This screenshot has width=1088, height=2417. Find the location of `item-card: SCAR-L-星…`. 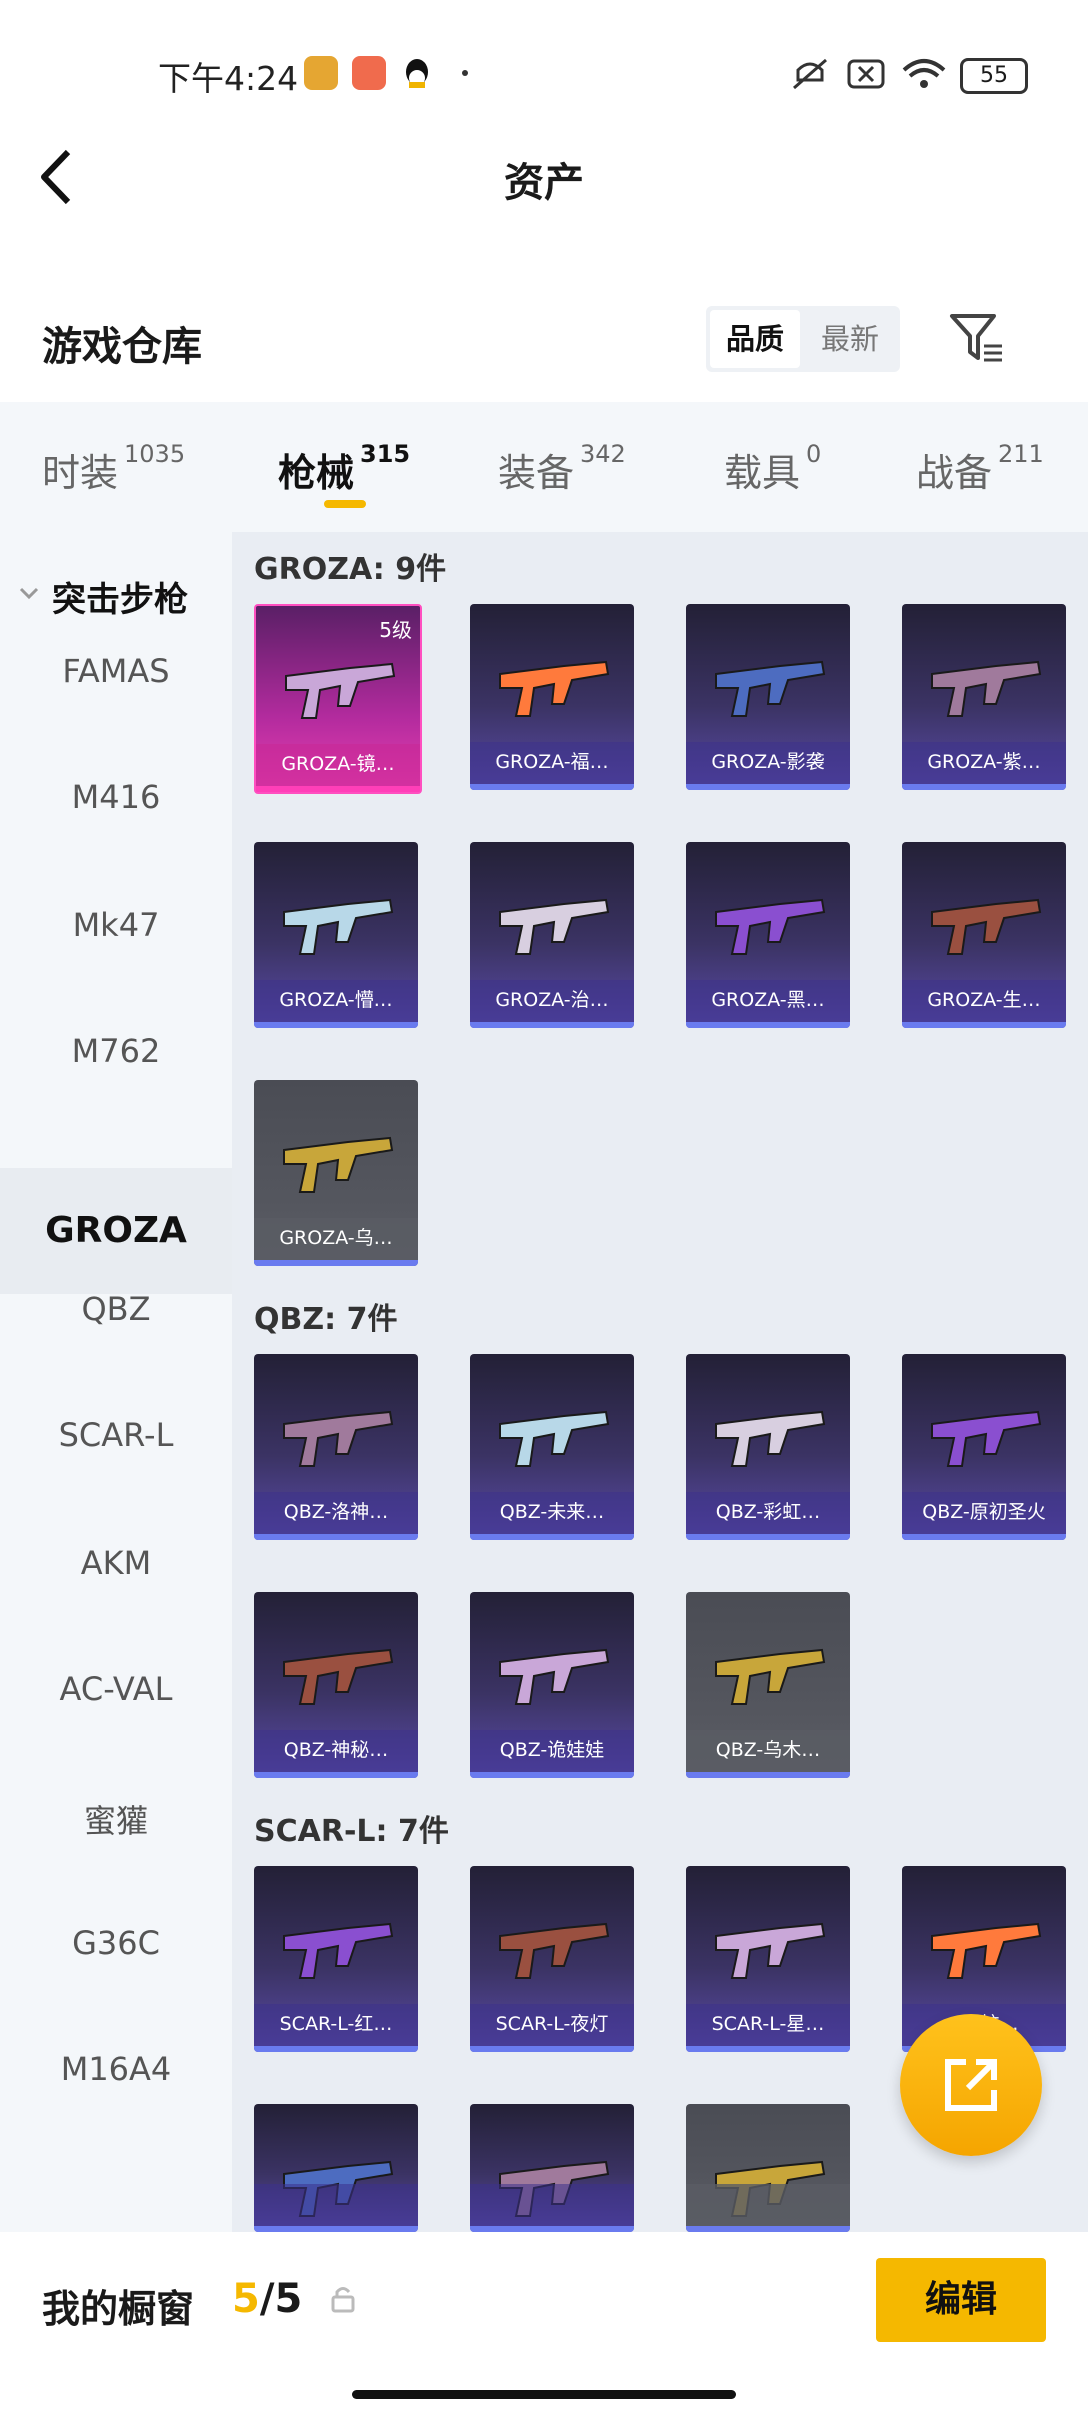

item-card: SCAR-L-星… is located at coordinates (768, 1959).